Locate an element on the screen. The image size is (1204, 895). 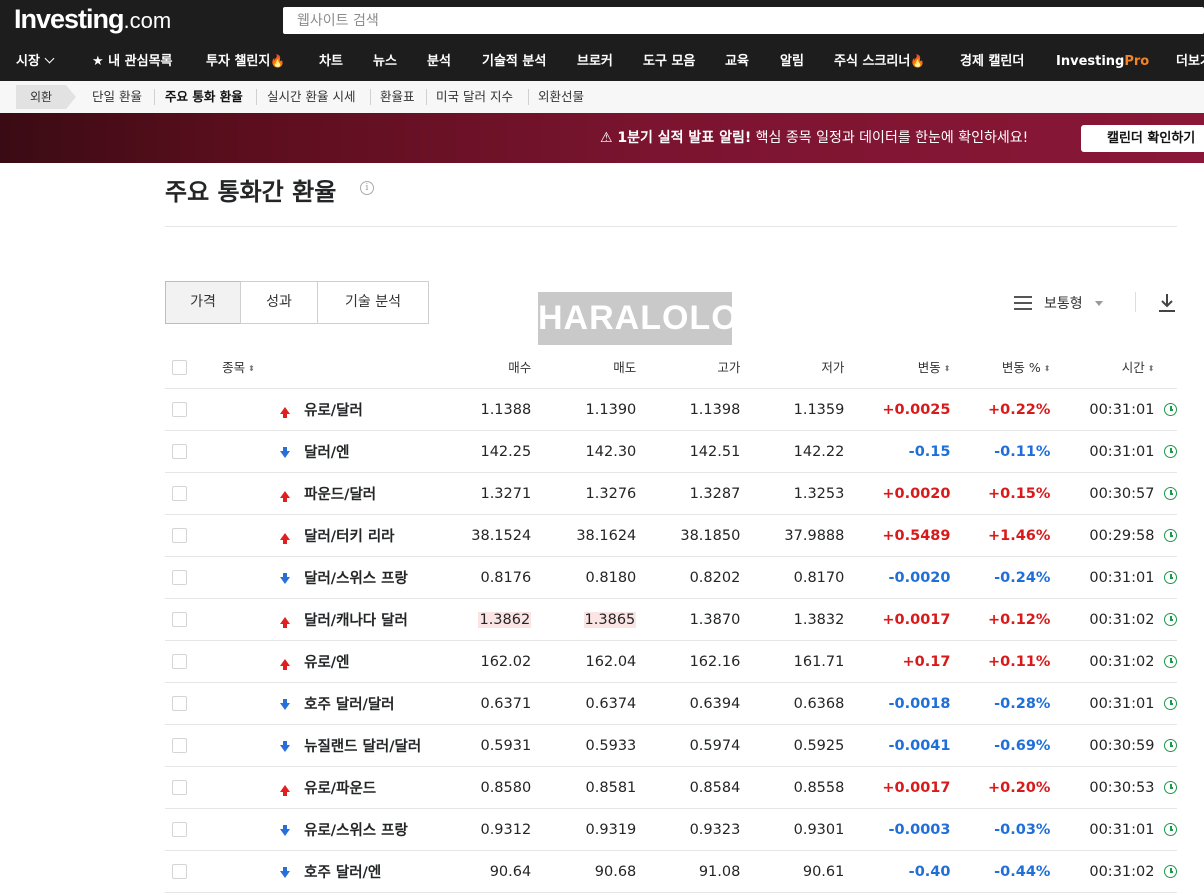
pair-cell: 유로/엔 is located at coordinates (313, 661).